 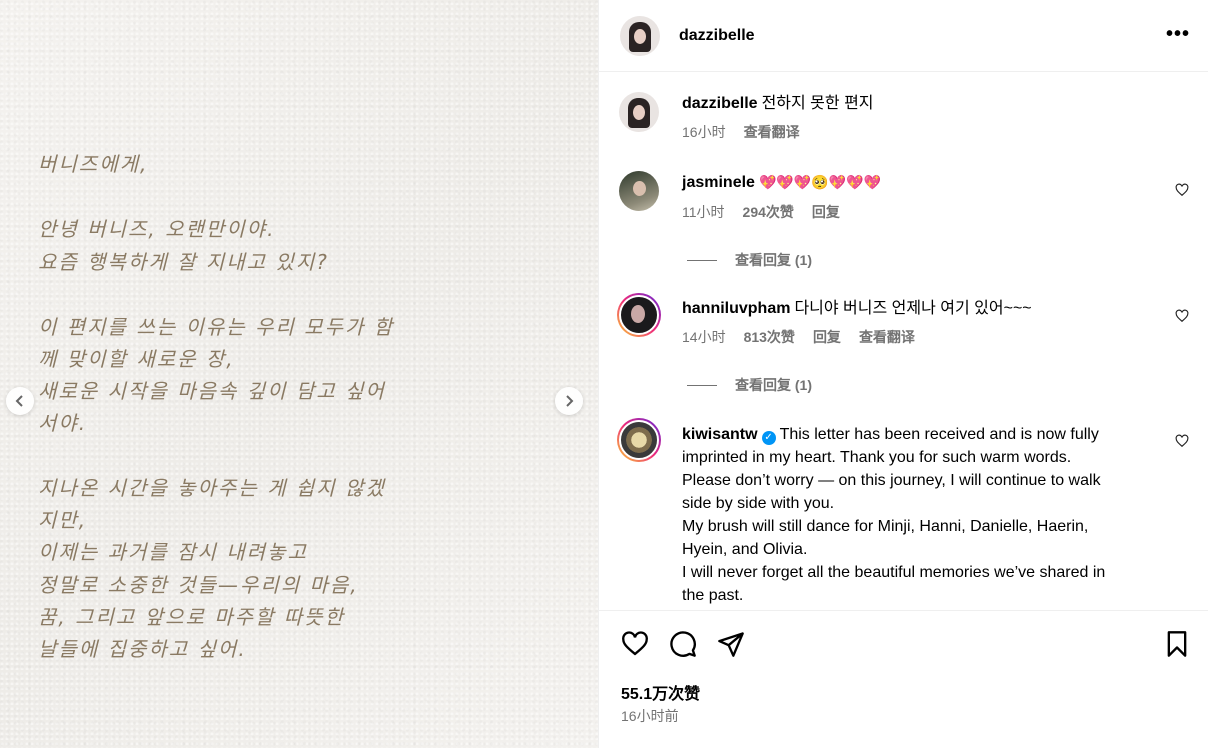 I want to click on comment-text-line: Hyein, and Olivia., so click(x=745, y=549).